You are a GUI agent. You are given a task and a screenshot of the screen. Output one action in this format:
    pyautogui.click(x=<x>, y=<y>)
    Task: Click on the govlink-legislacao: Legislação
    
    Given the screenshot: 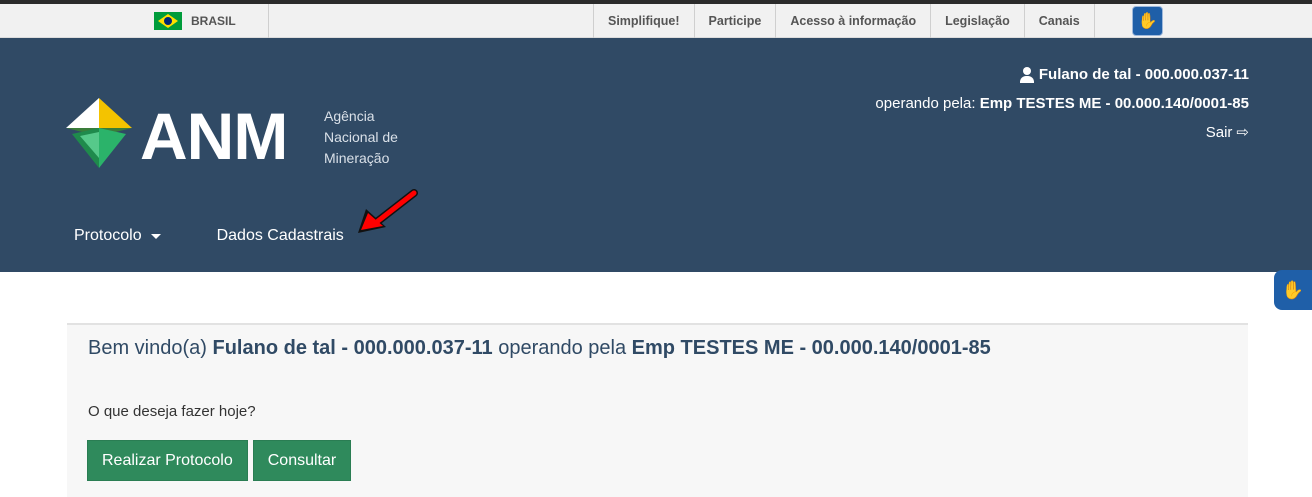 What is the action you would take?
    pyautogui.click(x=977, y=21)
    